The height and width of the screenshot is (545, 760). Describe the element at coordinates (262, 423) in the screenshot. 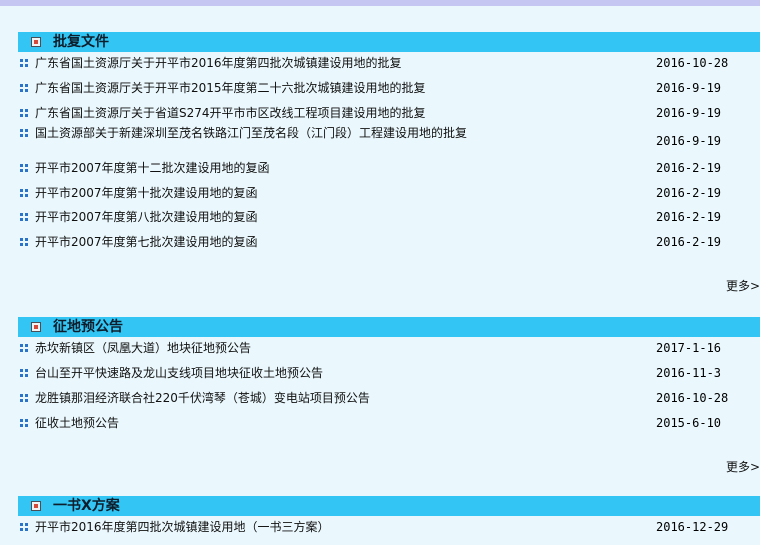

I see `item-title-link: 征收土地预公告` at that location.